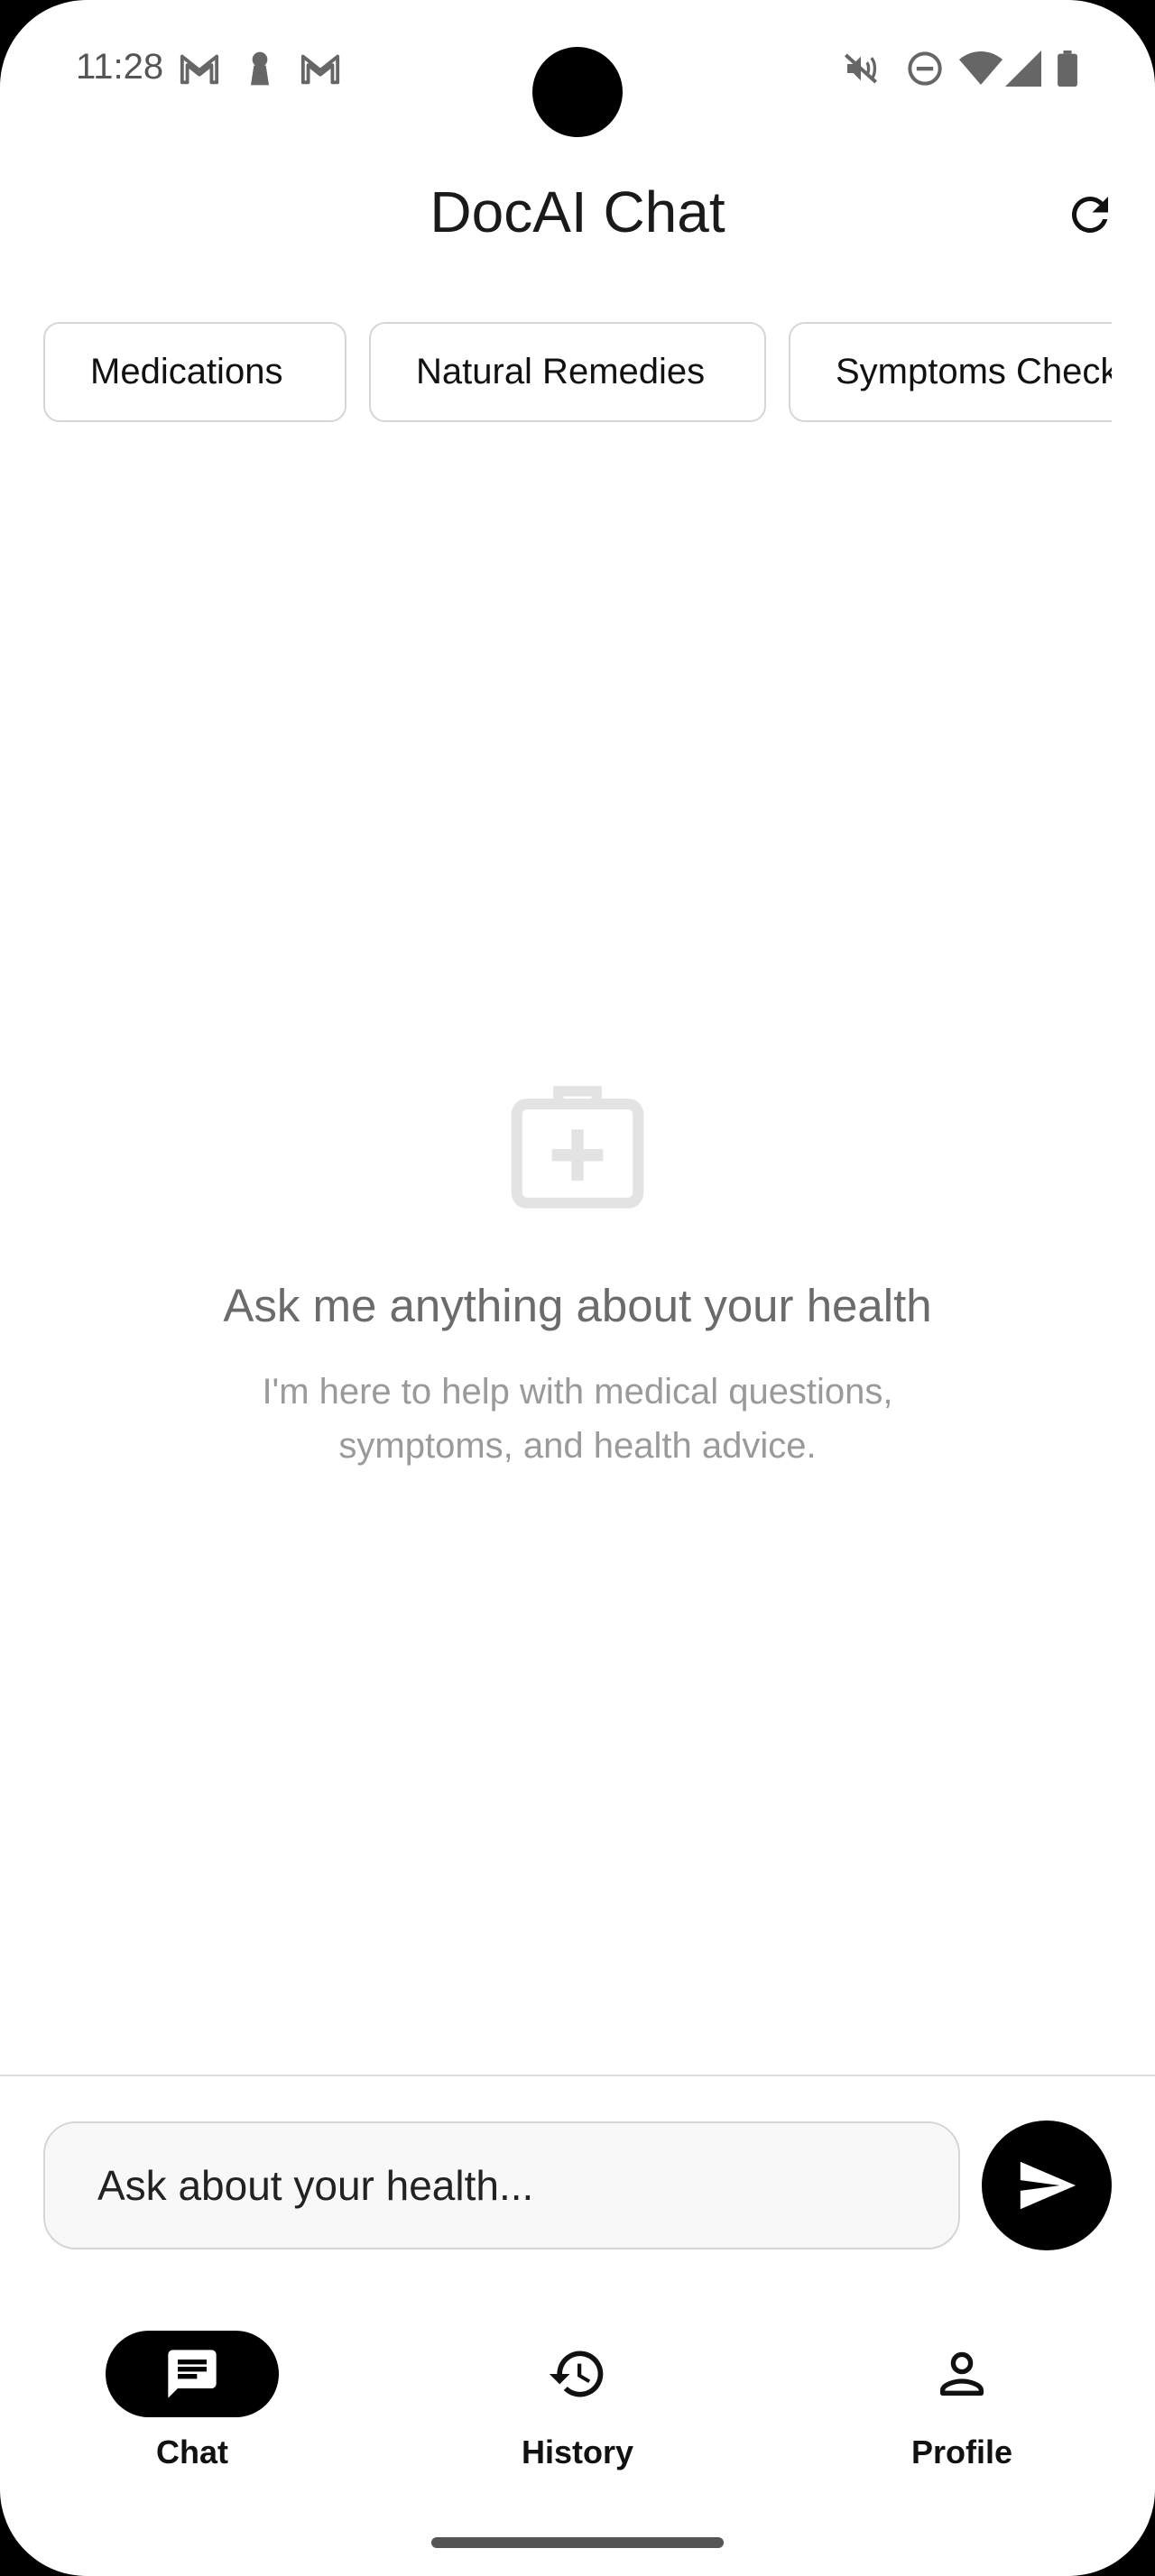 This screenshot has height=2576, width=1155. I want to click on camera-cutout, so click(577, 92).